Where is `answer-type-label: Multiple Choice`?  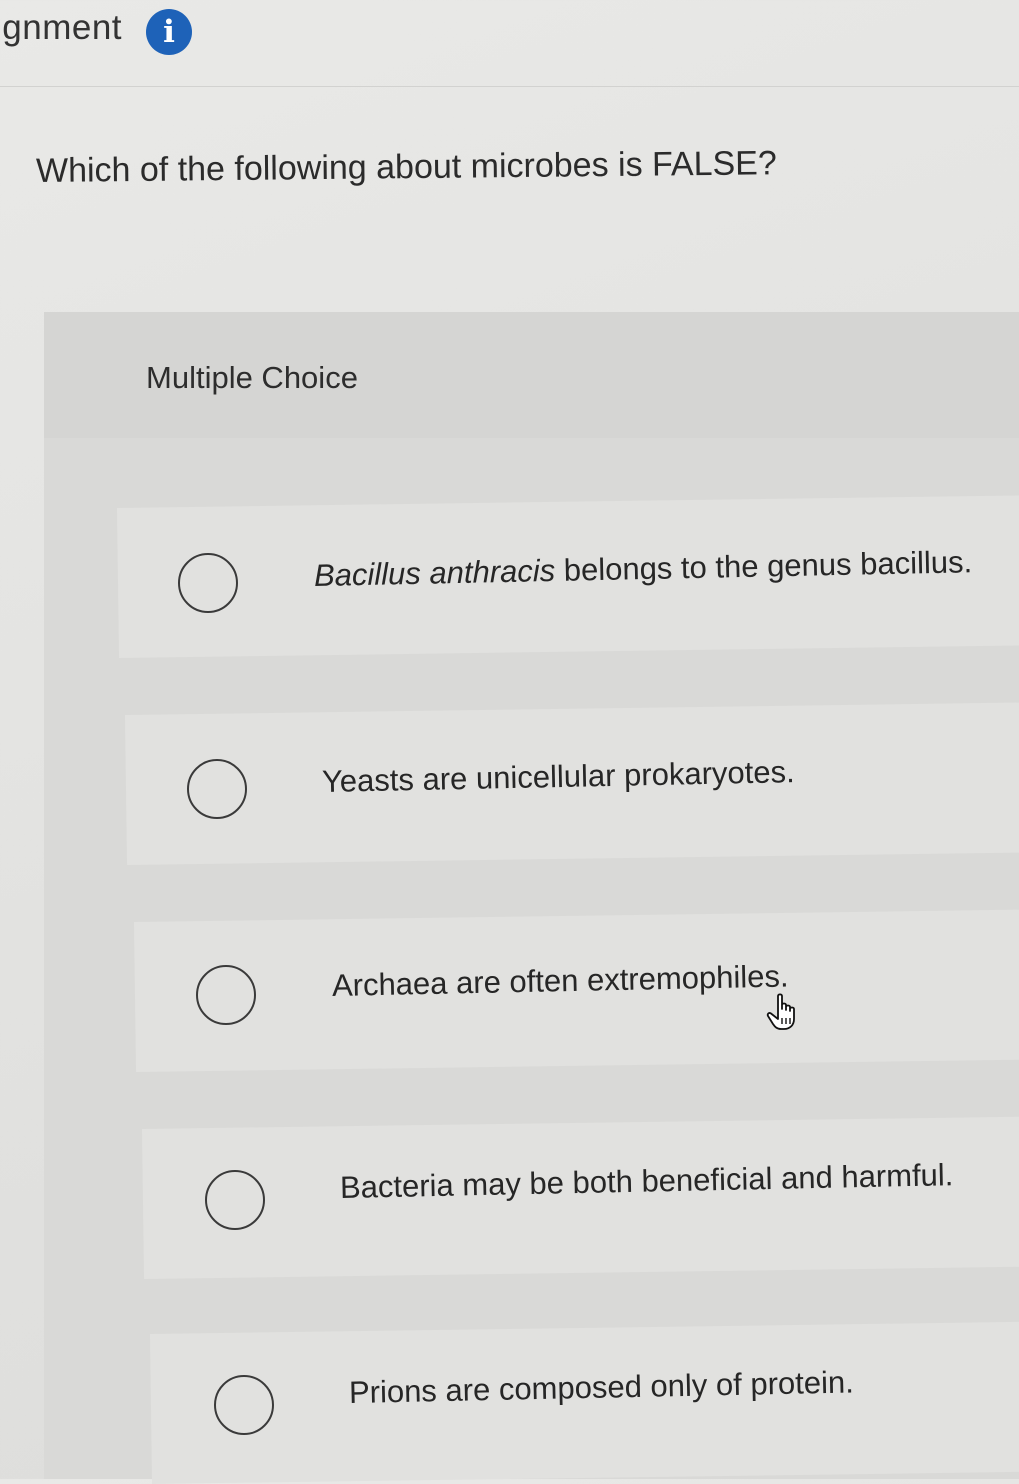 answer-type-label: Multiple Choice is located at coordinates (252, 377).